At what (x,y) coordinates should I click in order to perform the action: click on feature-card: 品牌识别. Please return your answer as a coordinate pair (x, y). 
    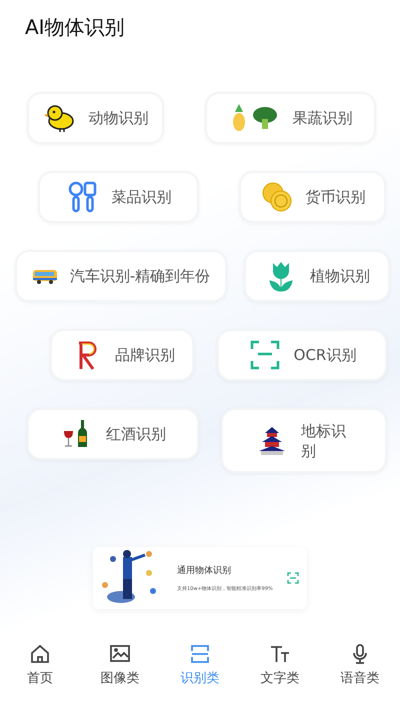
    Looking at the image, I should click on (122, 355).